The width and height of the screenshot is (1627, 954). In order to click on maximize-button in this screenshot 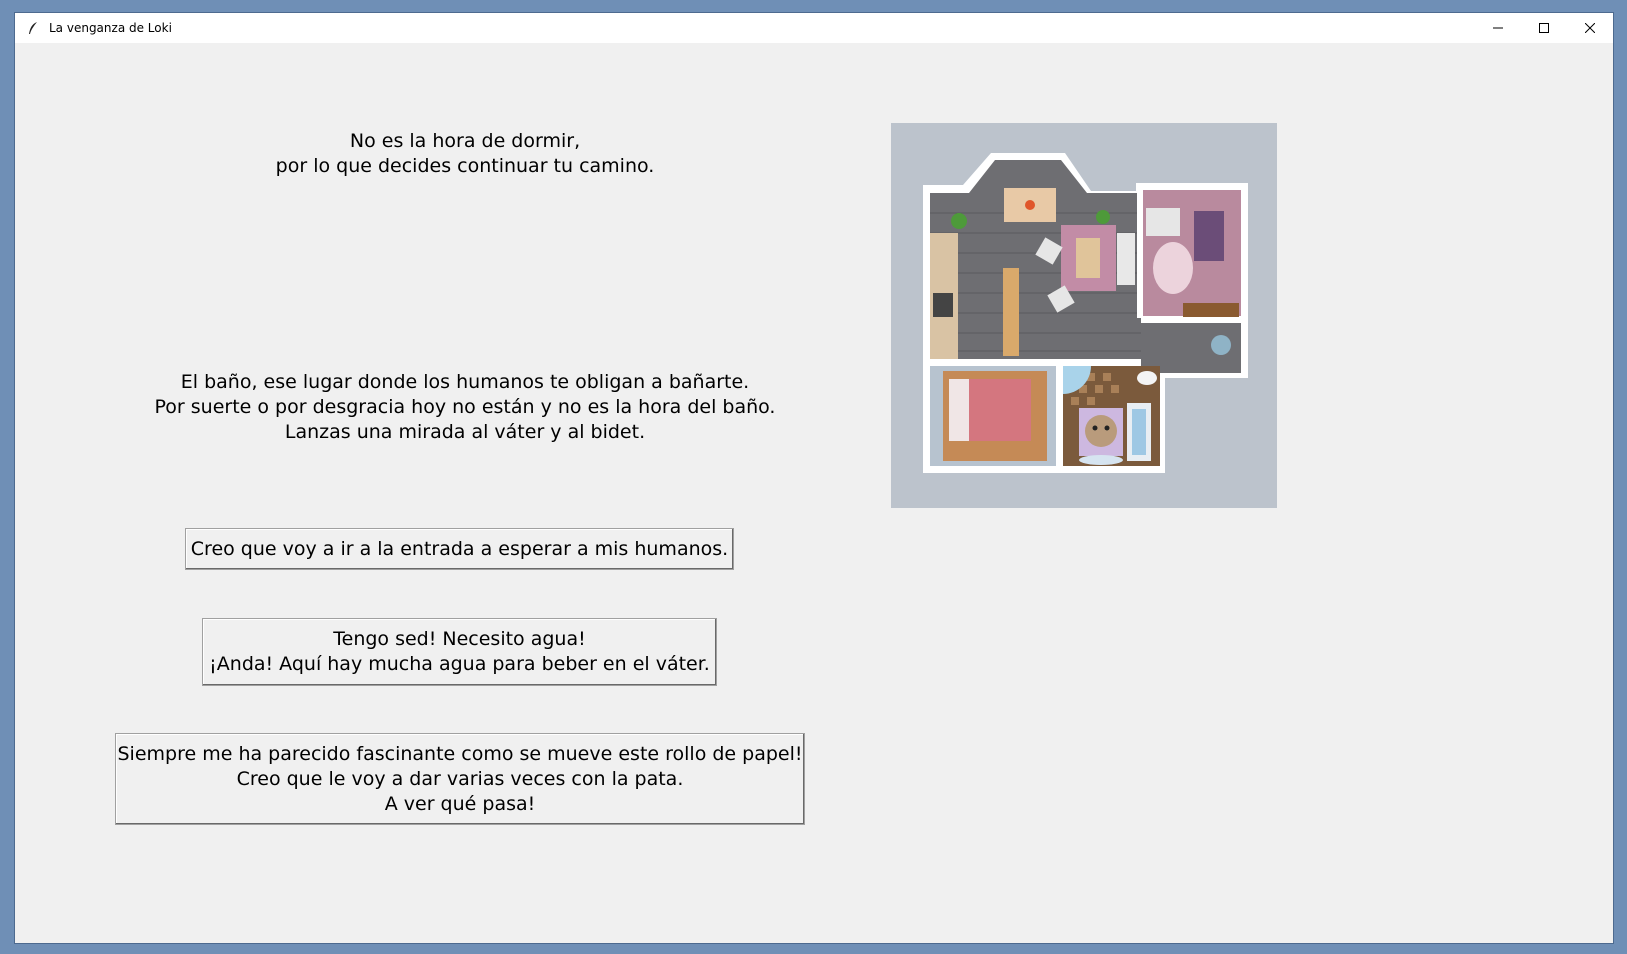, I will do `click(1544, 28)`.